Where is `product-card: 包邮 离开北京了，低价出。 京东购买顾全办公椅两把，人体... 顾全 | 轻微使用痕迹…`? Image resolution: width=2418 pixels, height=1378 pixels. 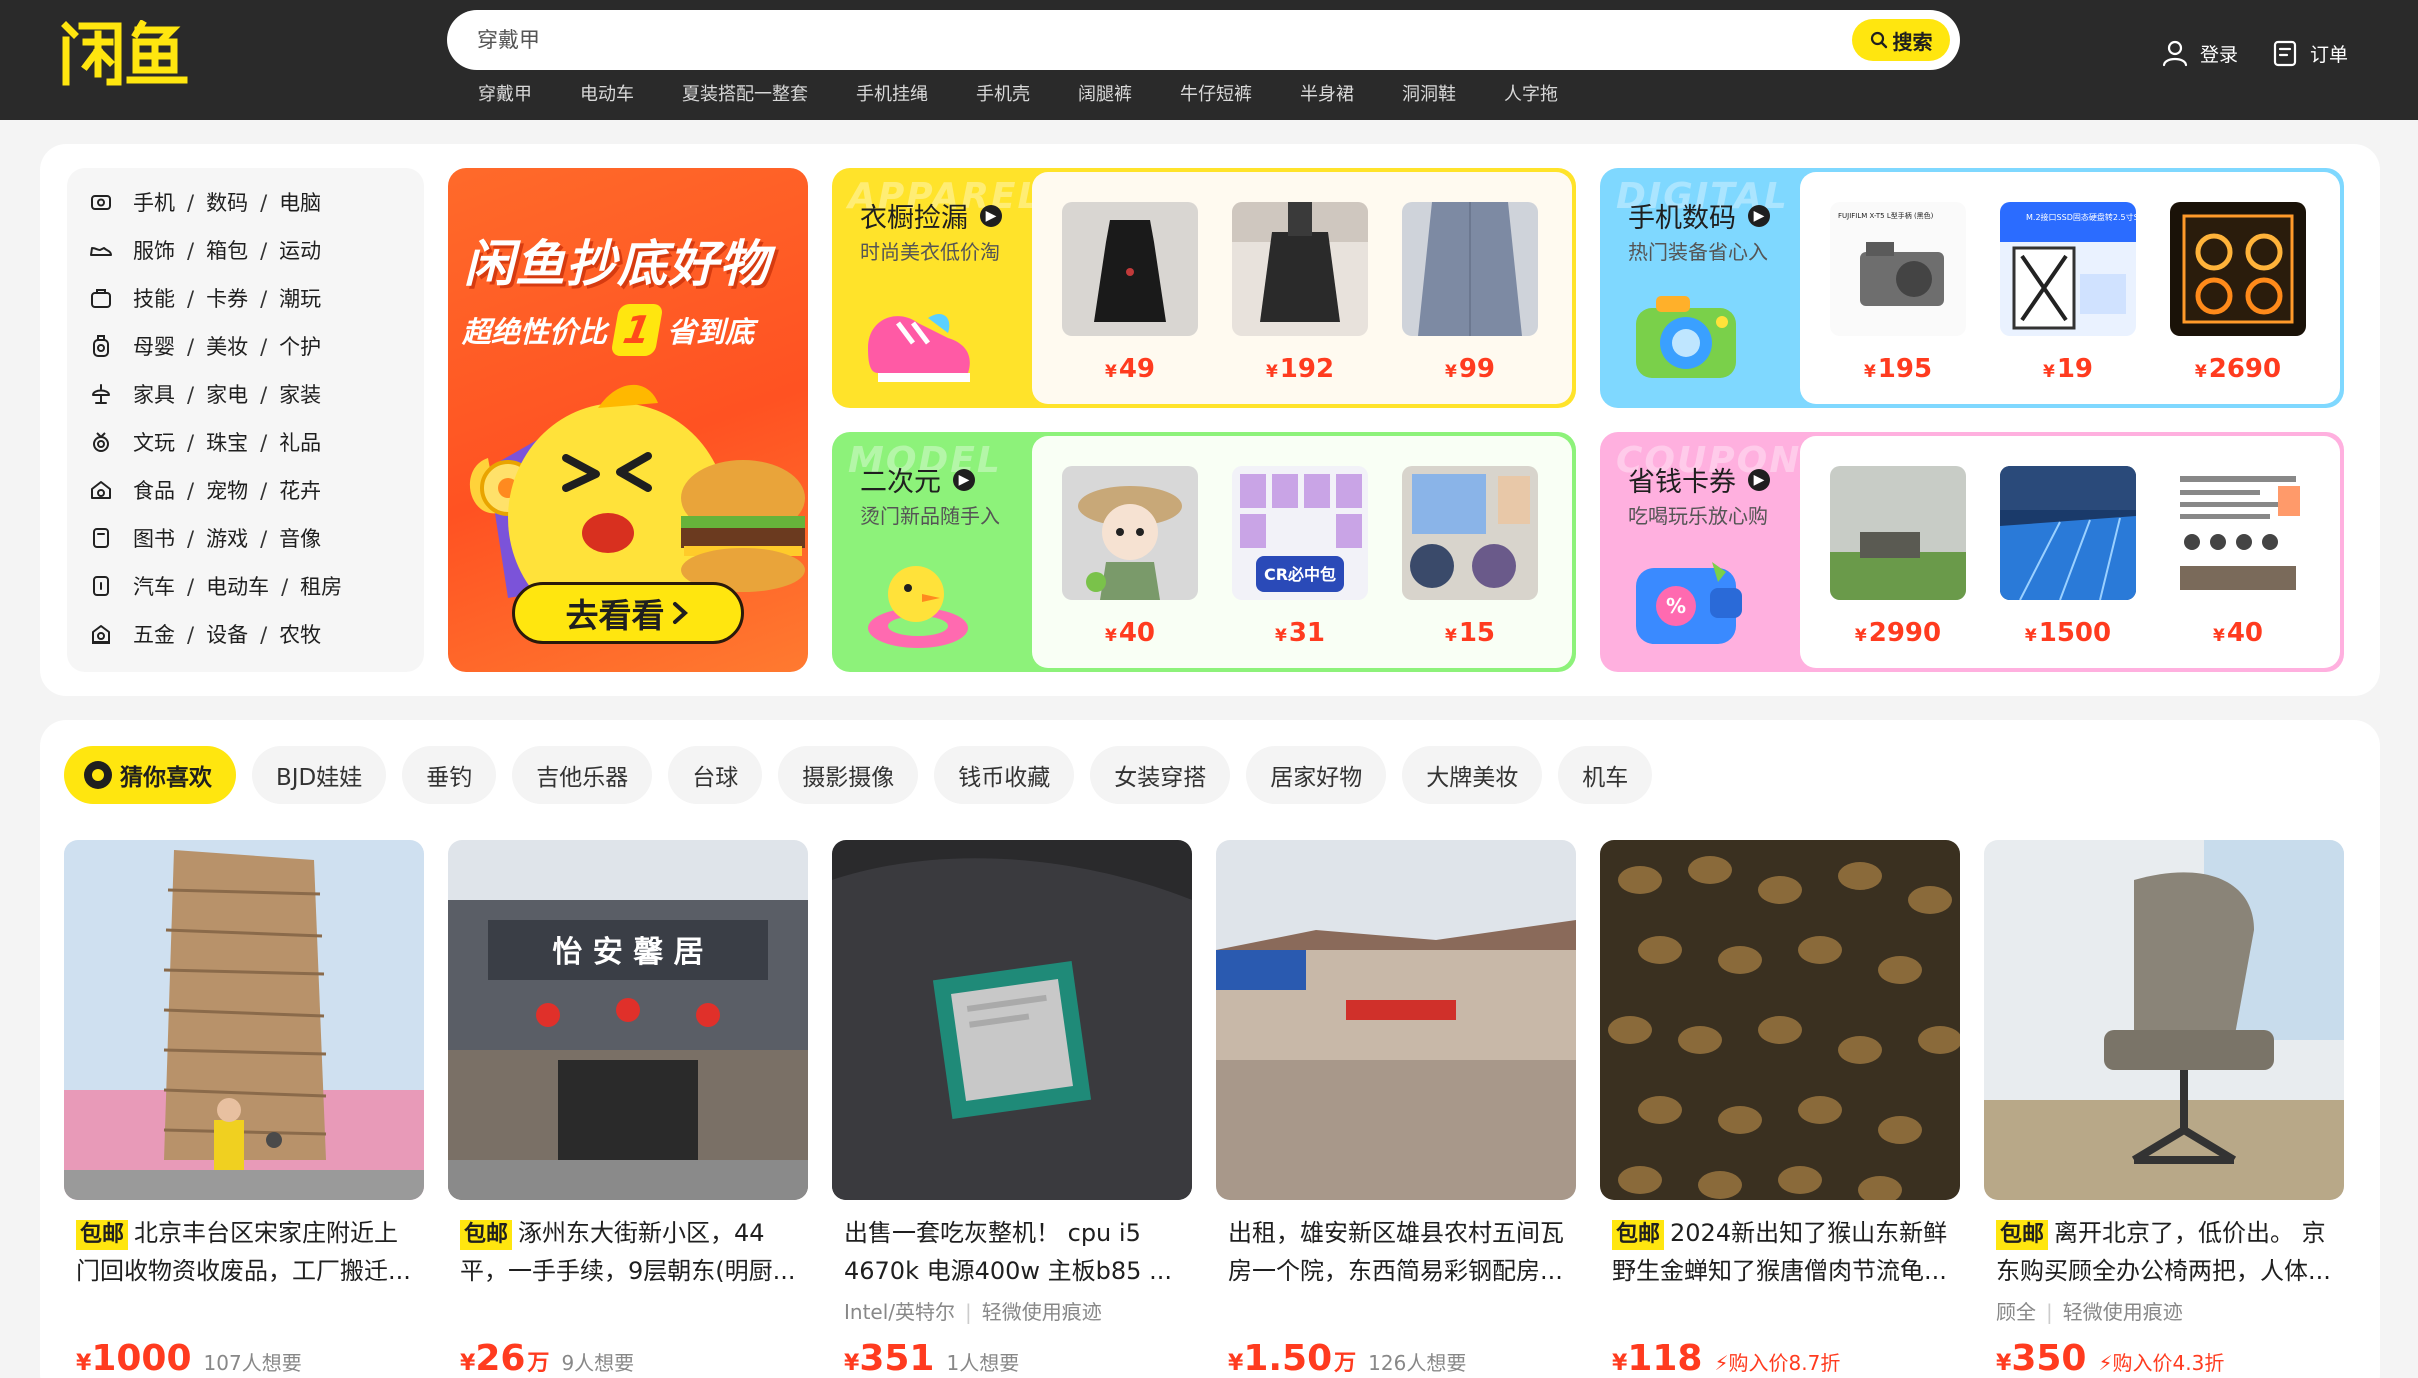
product-card: 包邮 离开北京了，低价出。 京东购买顾全办公椅两把，人体... 顾全 | 轻微使用痕迹… is located at coordinates (2164, 1109).